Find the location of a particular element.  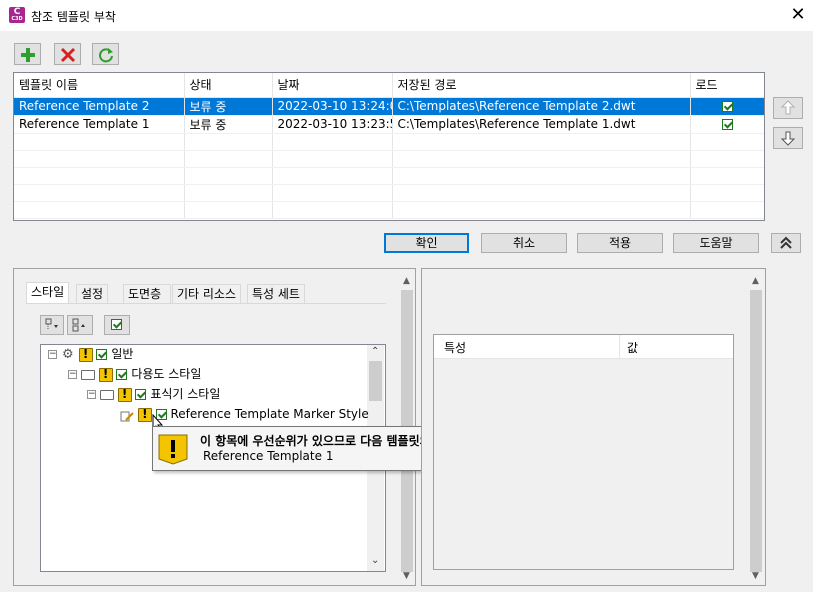

gear-icon: ⚙ is located at coordinates (68, 354).